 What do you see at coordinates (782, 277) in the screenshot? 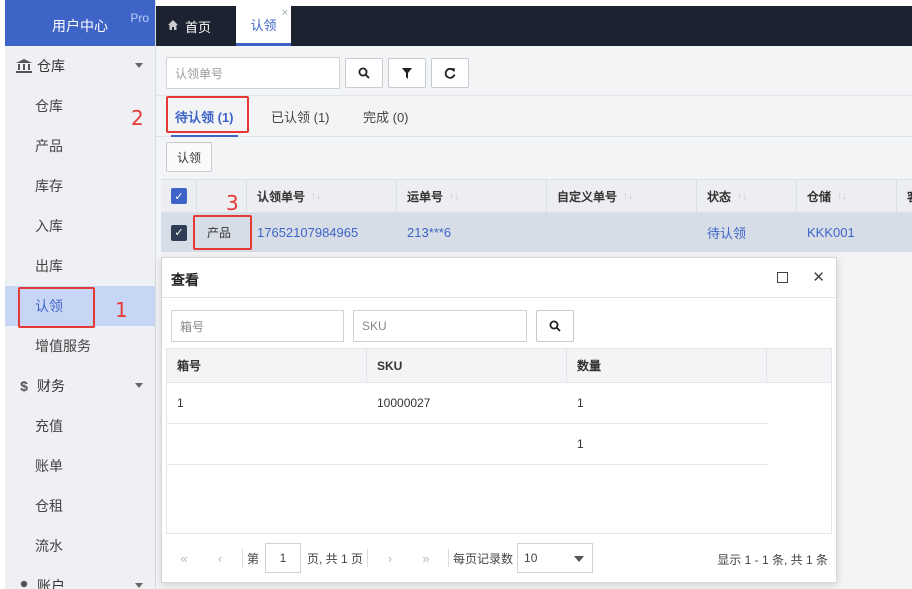
I see `maximize-icon` at bounding box center [782, 277].